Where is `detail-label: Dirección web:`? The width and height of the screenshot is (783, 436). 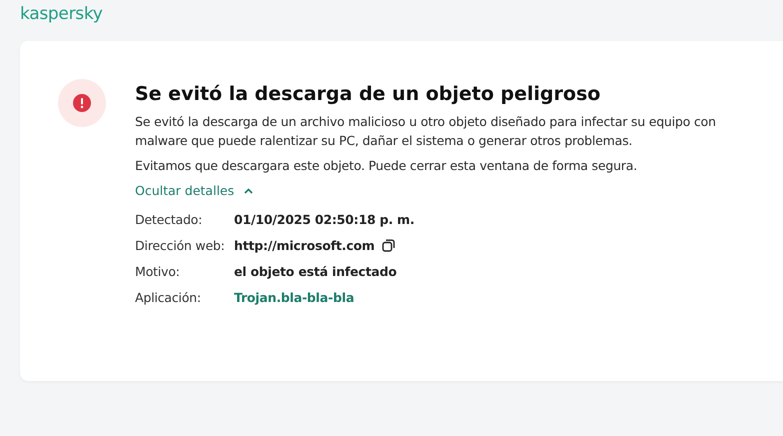 detail-label: Dirección web: is located at coordinates (180, 245).